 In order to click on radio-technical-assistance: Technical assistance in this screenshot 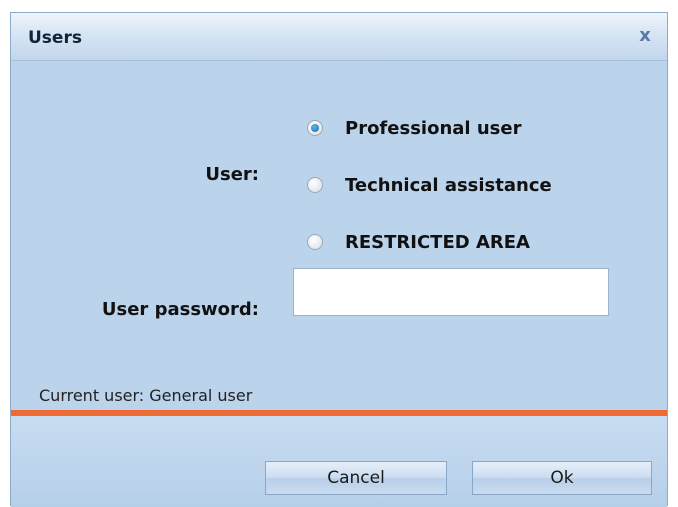, I will do `click(429, 185)`.